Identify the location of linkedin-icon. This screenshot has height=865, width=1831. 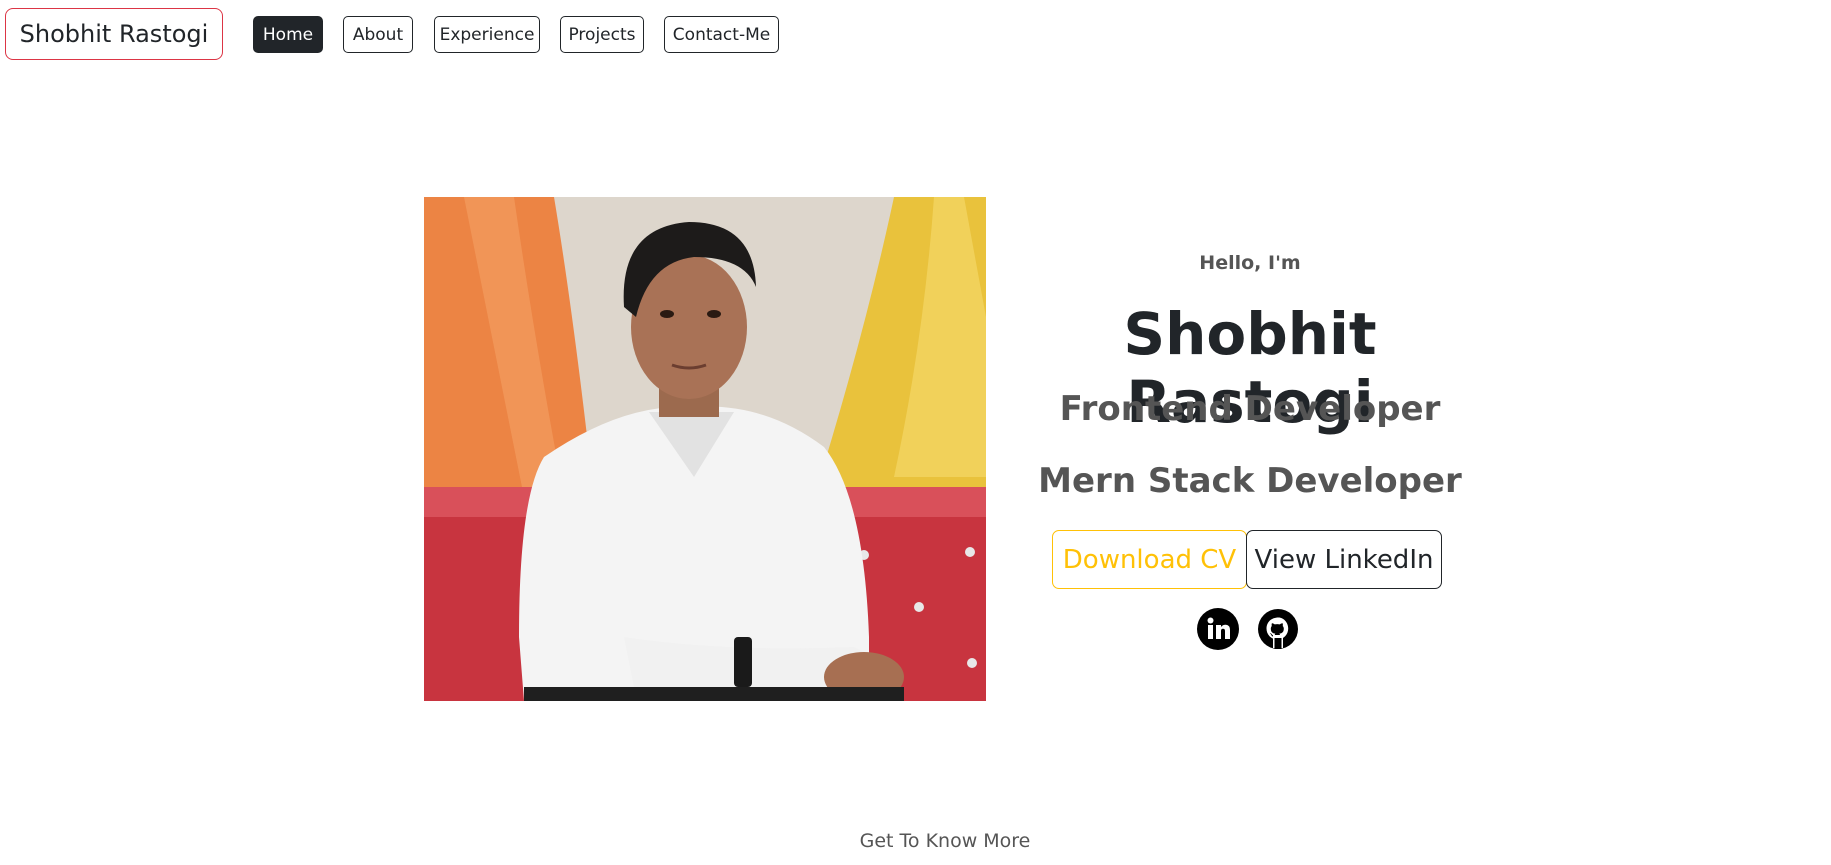
(1218, 629).